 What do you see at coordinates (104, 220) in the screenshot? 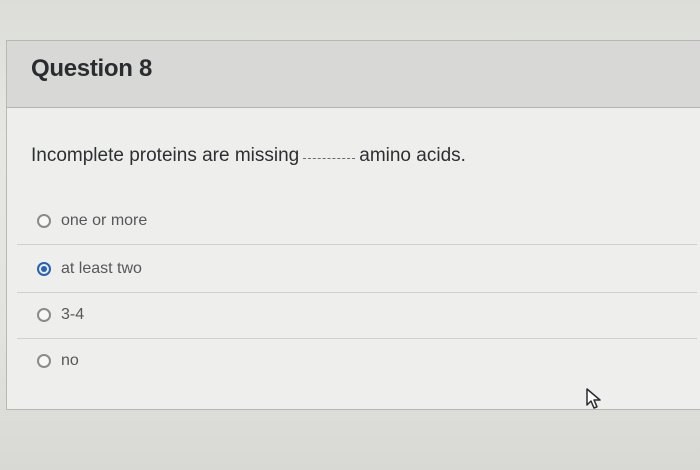
I see `answer-label: one or more` at bounding box center [104, 220].